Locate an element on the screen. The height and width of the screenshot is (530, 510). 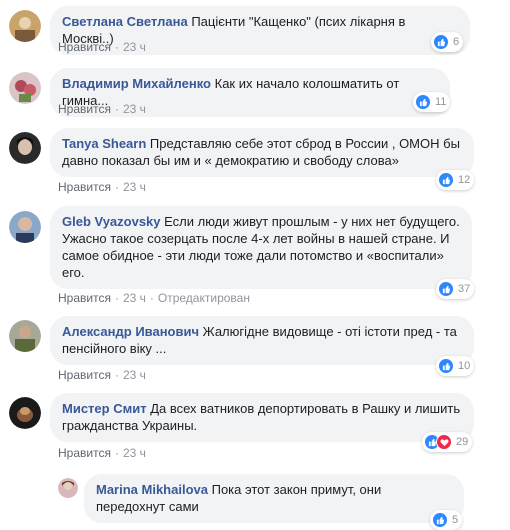
reaction-count: 11 is located at coordinates (441, 102).